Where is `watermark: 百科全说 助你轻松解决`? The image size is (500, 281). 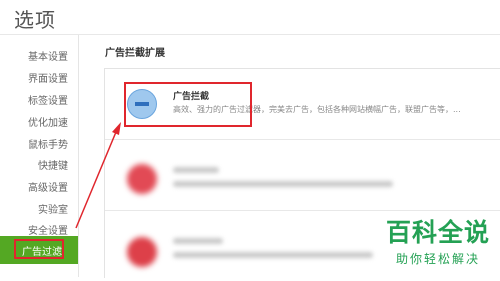
watermark: 百科全说 助你轻松解决 is located at coordinates (438, 240).